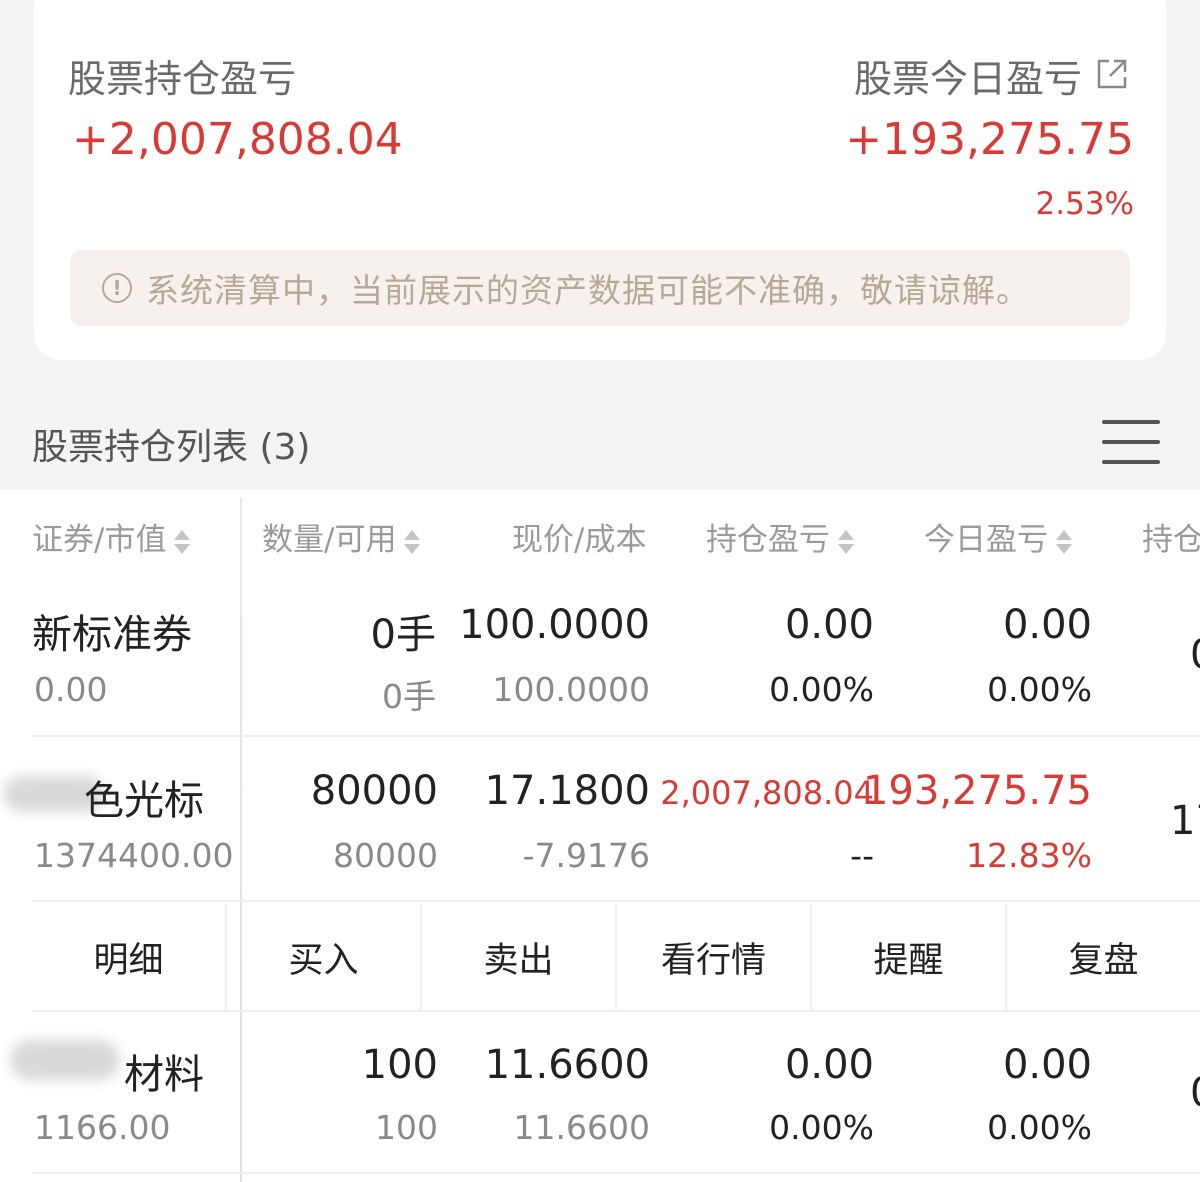  I want to click on row-security-name: 新标准券, so click(112, 631).